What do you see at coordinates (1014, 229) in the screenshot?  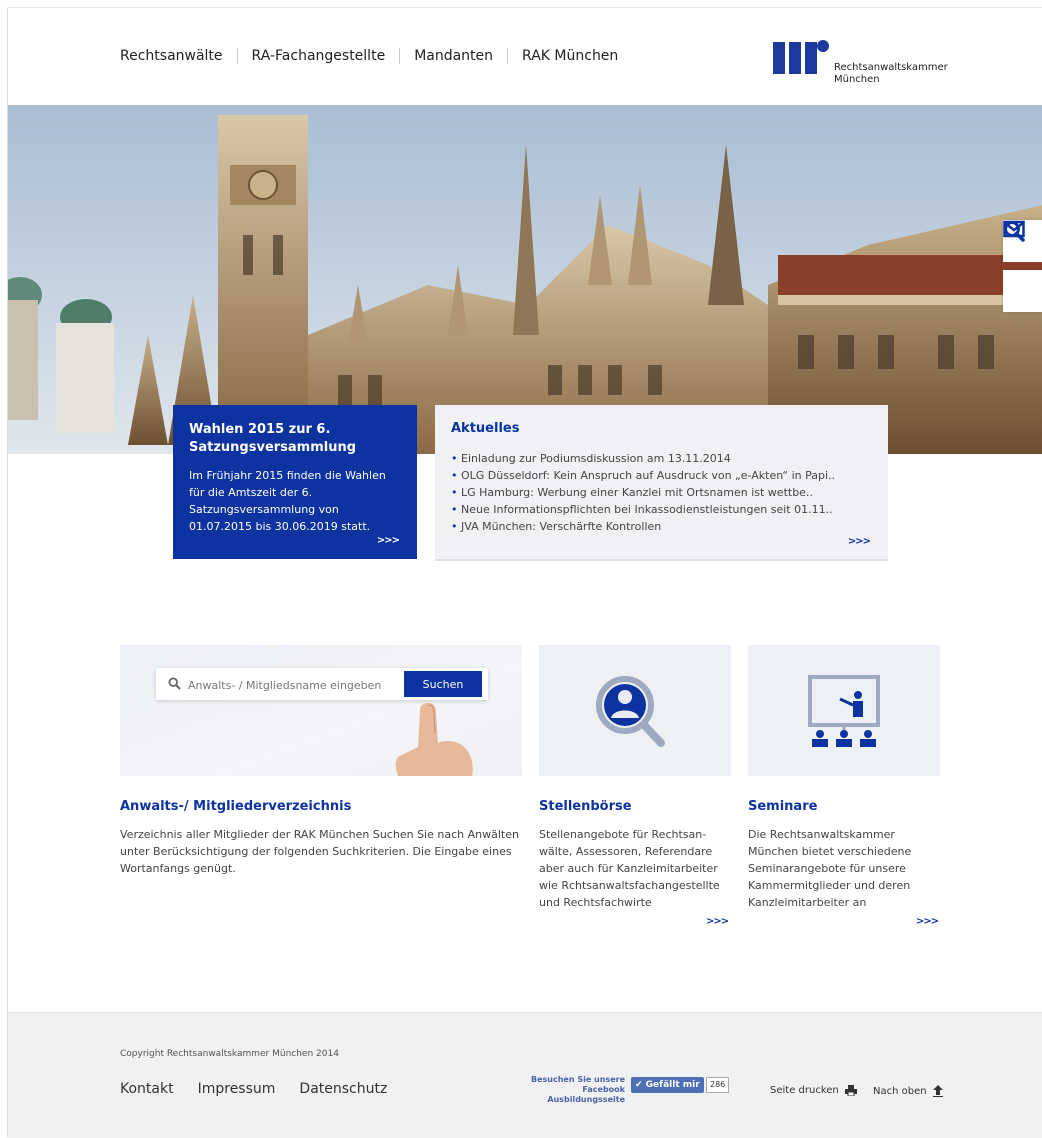 I see `mail-icon` at bounding box center [1014, 229].